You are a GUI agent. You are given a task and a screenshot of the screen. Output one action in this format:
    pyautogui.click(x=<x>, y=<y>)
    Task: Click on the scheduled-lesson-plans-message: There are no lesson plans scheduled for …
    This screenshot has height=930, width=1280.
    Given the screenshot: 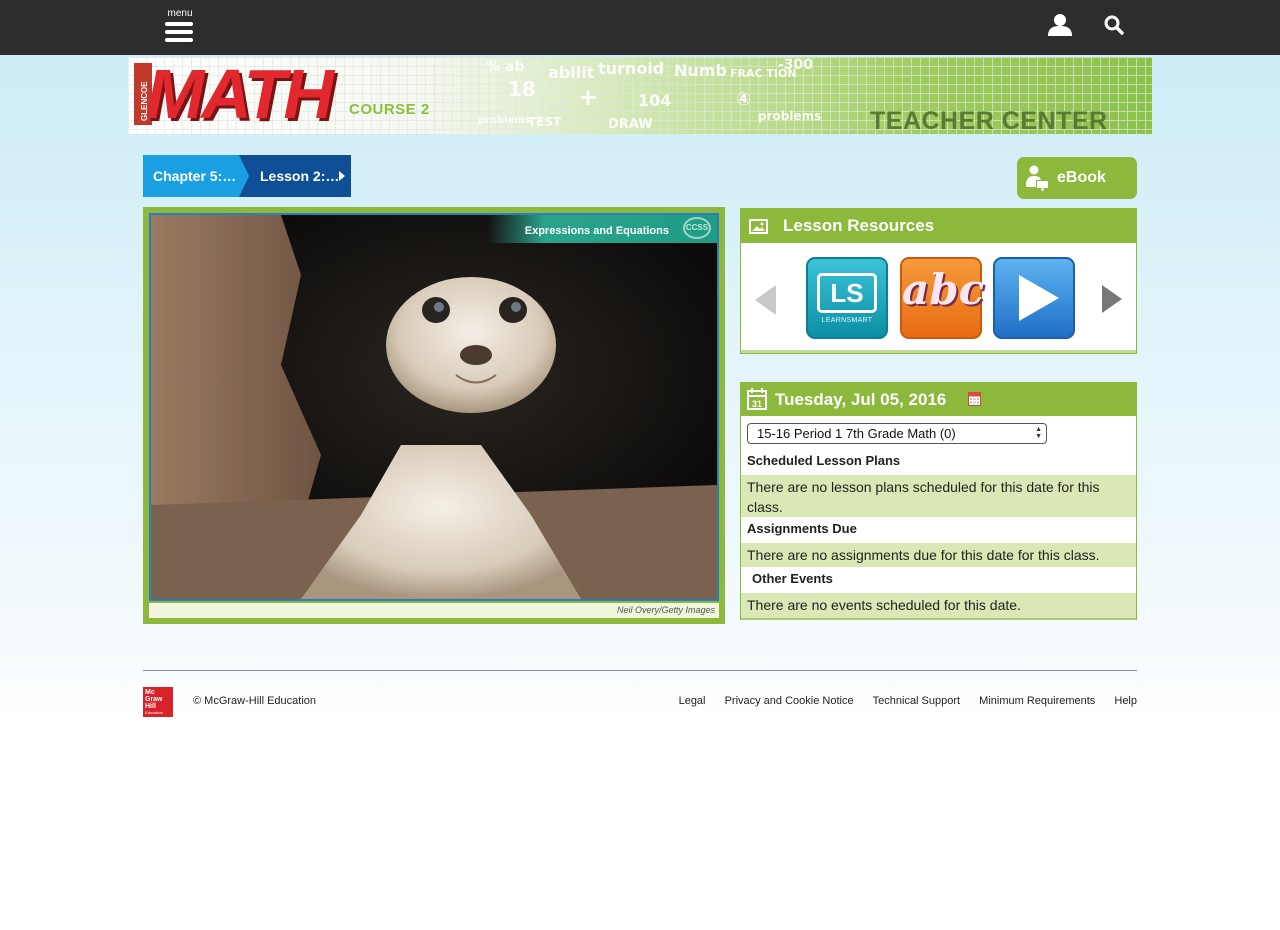 What is the action you would take?
    pyautogui.click(x=938, y=496)
    